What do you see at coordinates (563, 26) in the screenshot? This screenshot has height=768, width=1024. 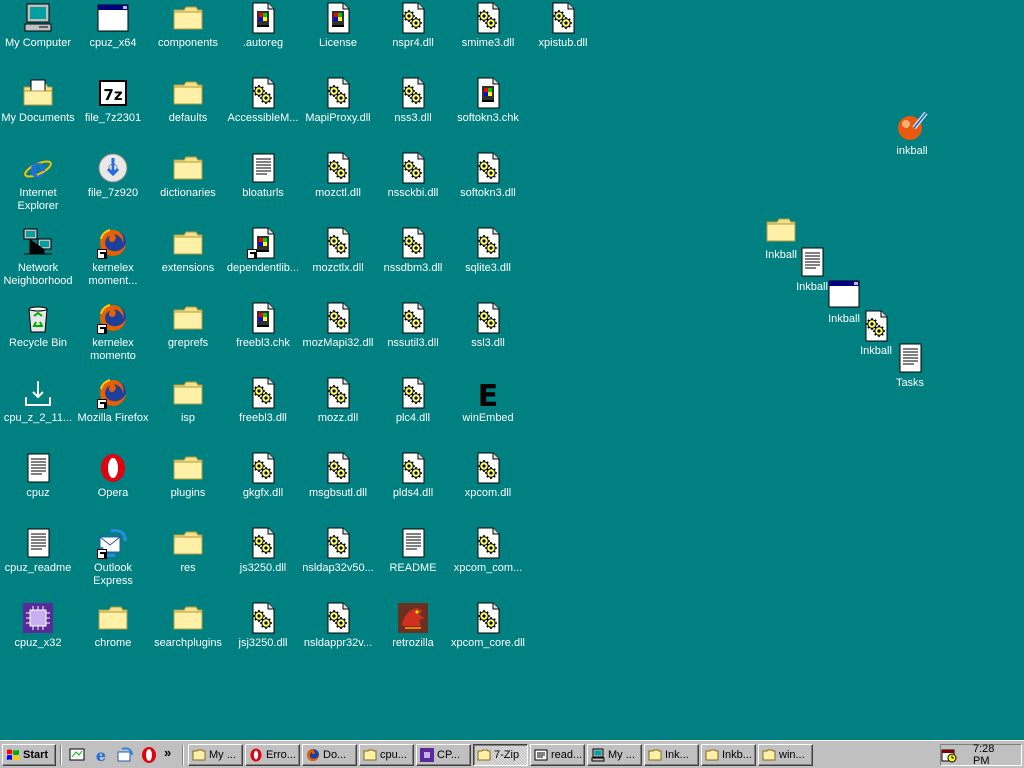 I see `desktop-icon-xpistub-dll: xpistub.dll` at bounding box center [563, 26].